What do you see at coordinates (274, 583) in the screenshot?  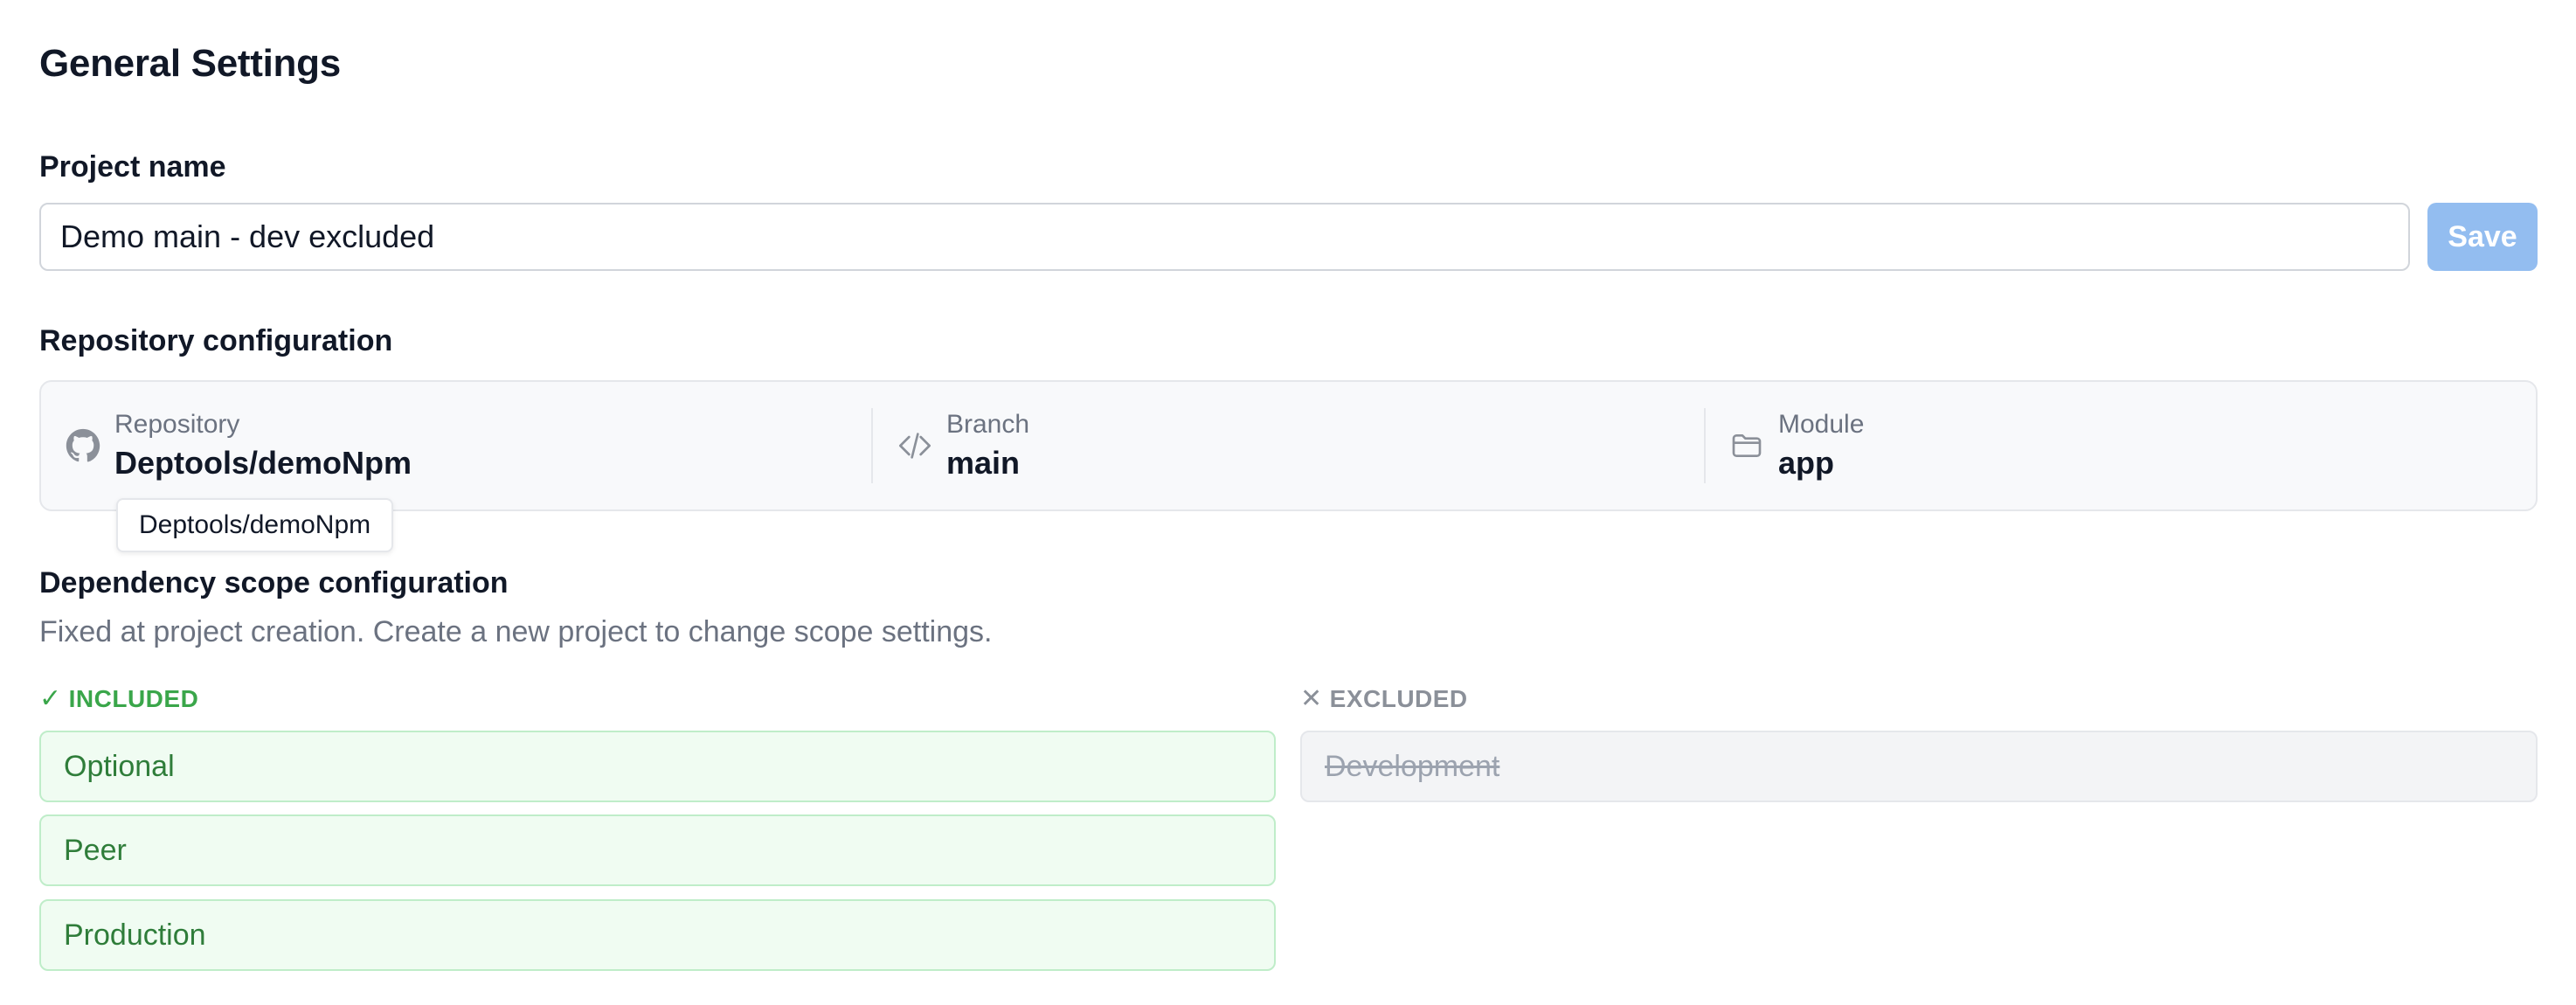 I see `scope-config-title: Dependency scope configuration` at bounding box center [274, 583].